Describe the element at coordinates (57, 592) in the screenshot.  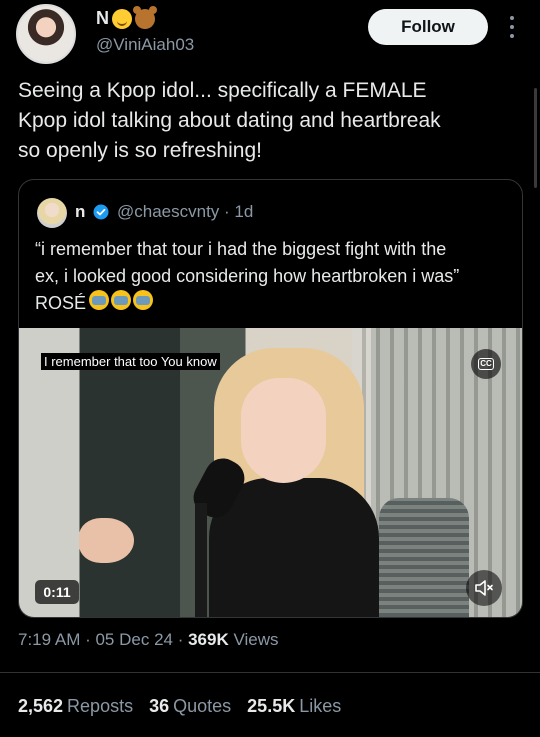
I see `video-duration-badge: 0:11` at that location.